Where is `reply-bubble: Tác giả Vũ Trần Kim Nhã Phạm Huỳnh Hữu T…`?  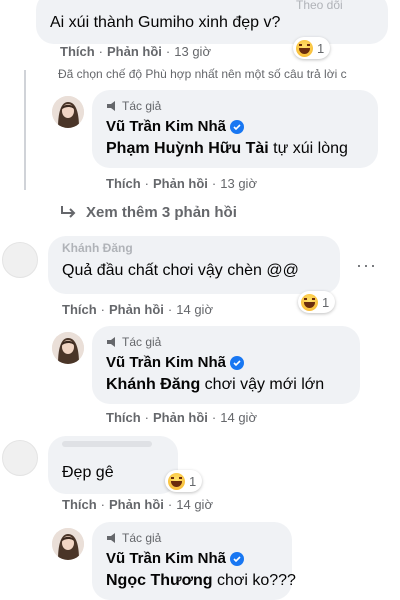 reply-bubble: Tác giả Vũ Trần Kim Nhã Phạm Huỳnh Hữu T… is located at coordinates (235, 129).